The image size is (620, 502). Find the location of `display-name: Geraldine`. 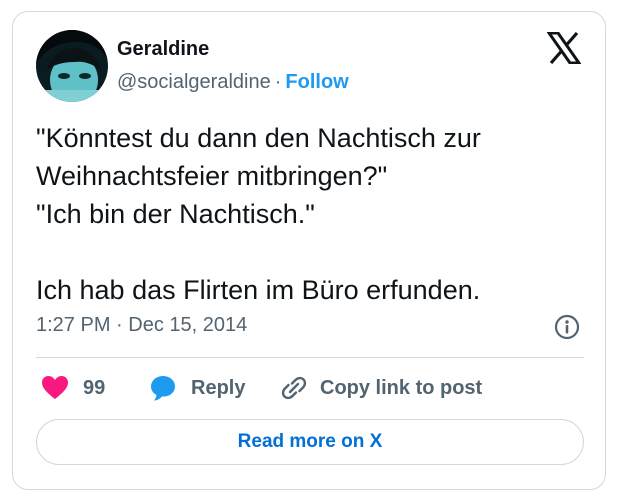

display-name: Geraldine is located at coordinates (163, 49).